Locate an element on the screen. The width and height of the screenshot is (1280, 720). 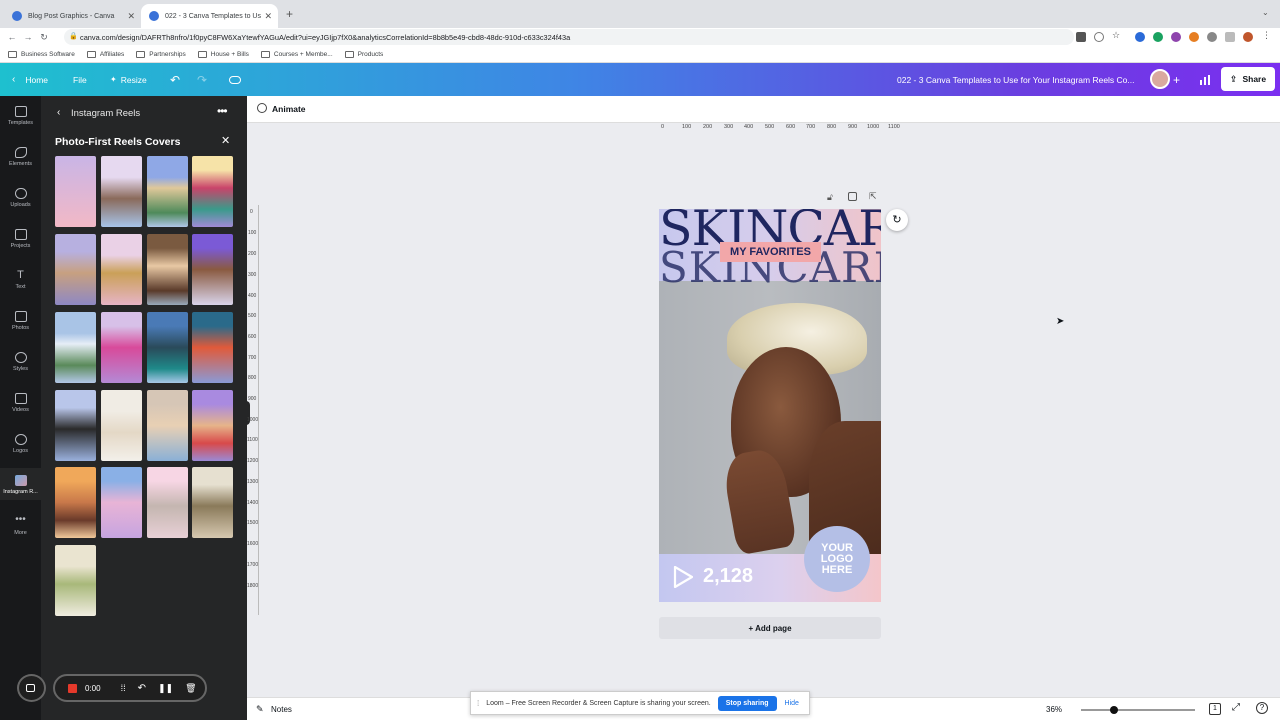
fullscreen-icon: ⤢ is located at coordinates (1236, 707).